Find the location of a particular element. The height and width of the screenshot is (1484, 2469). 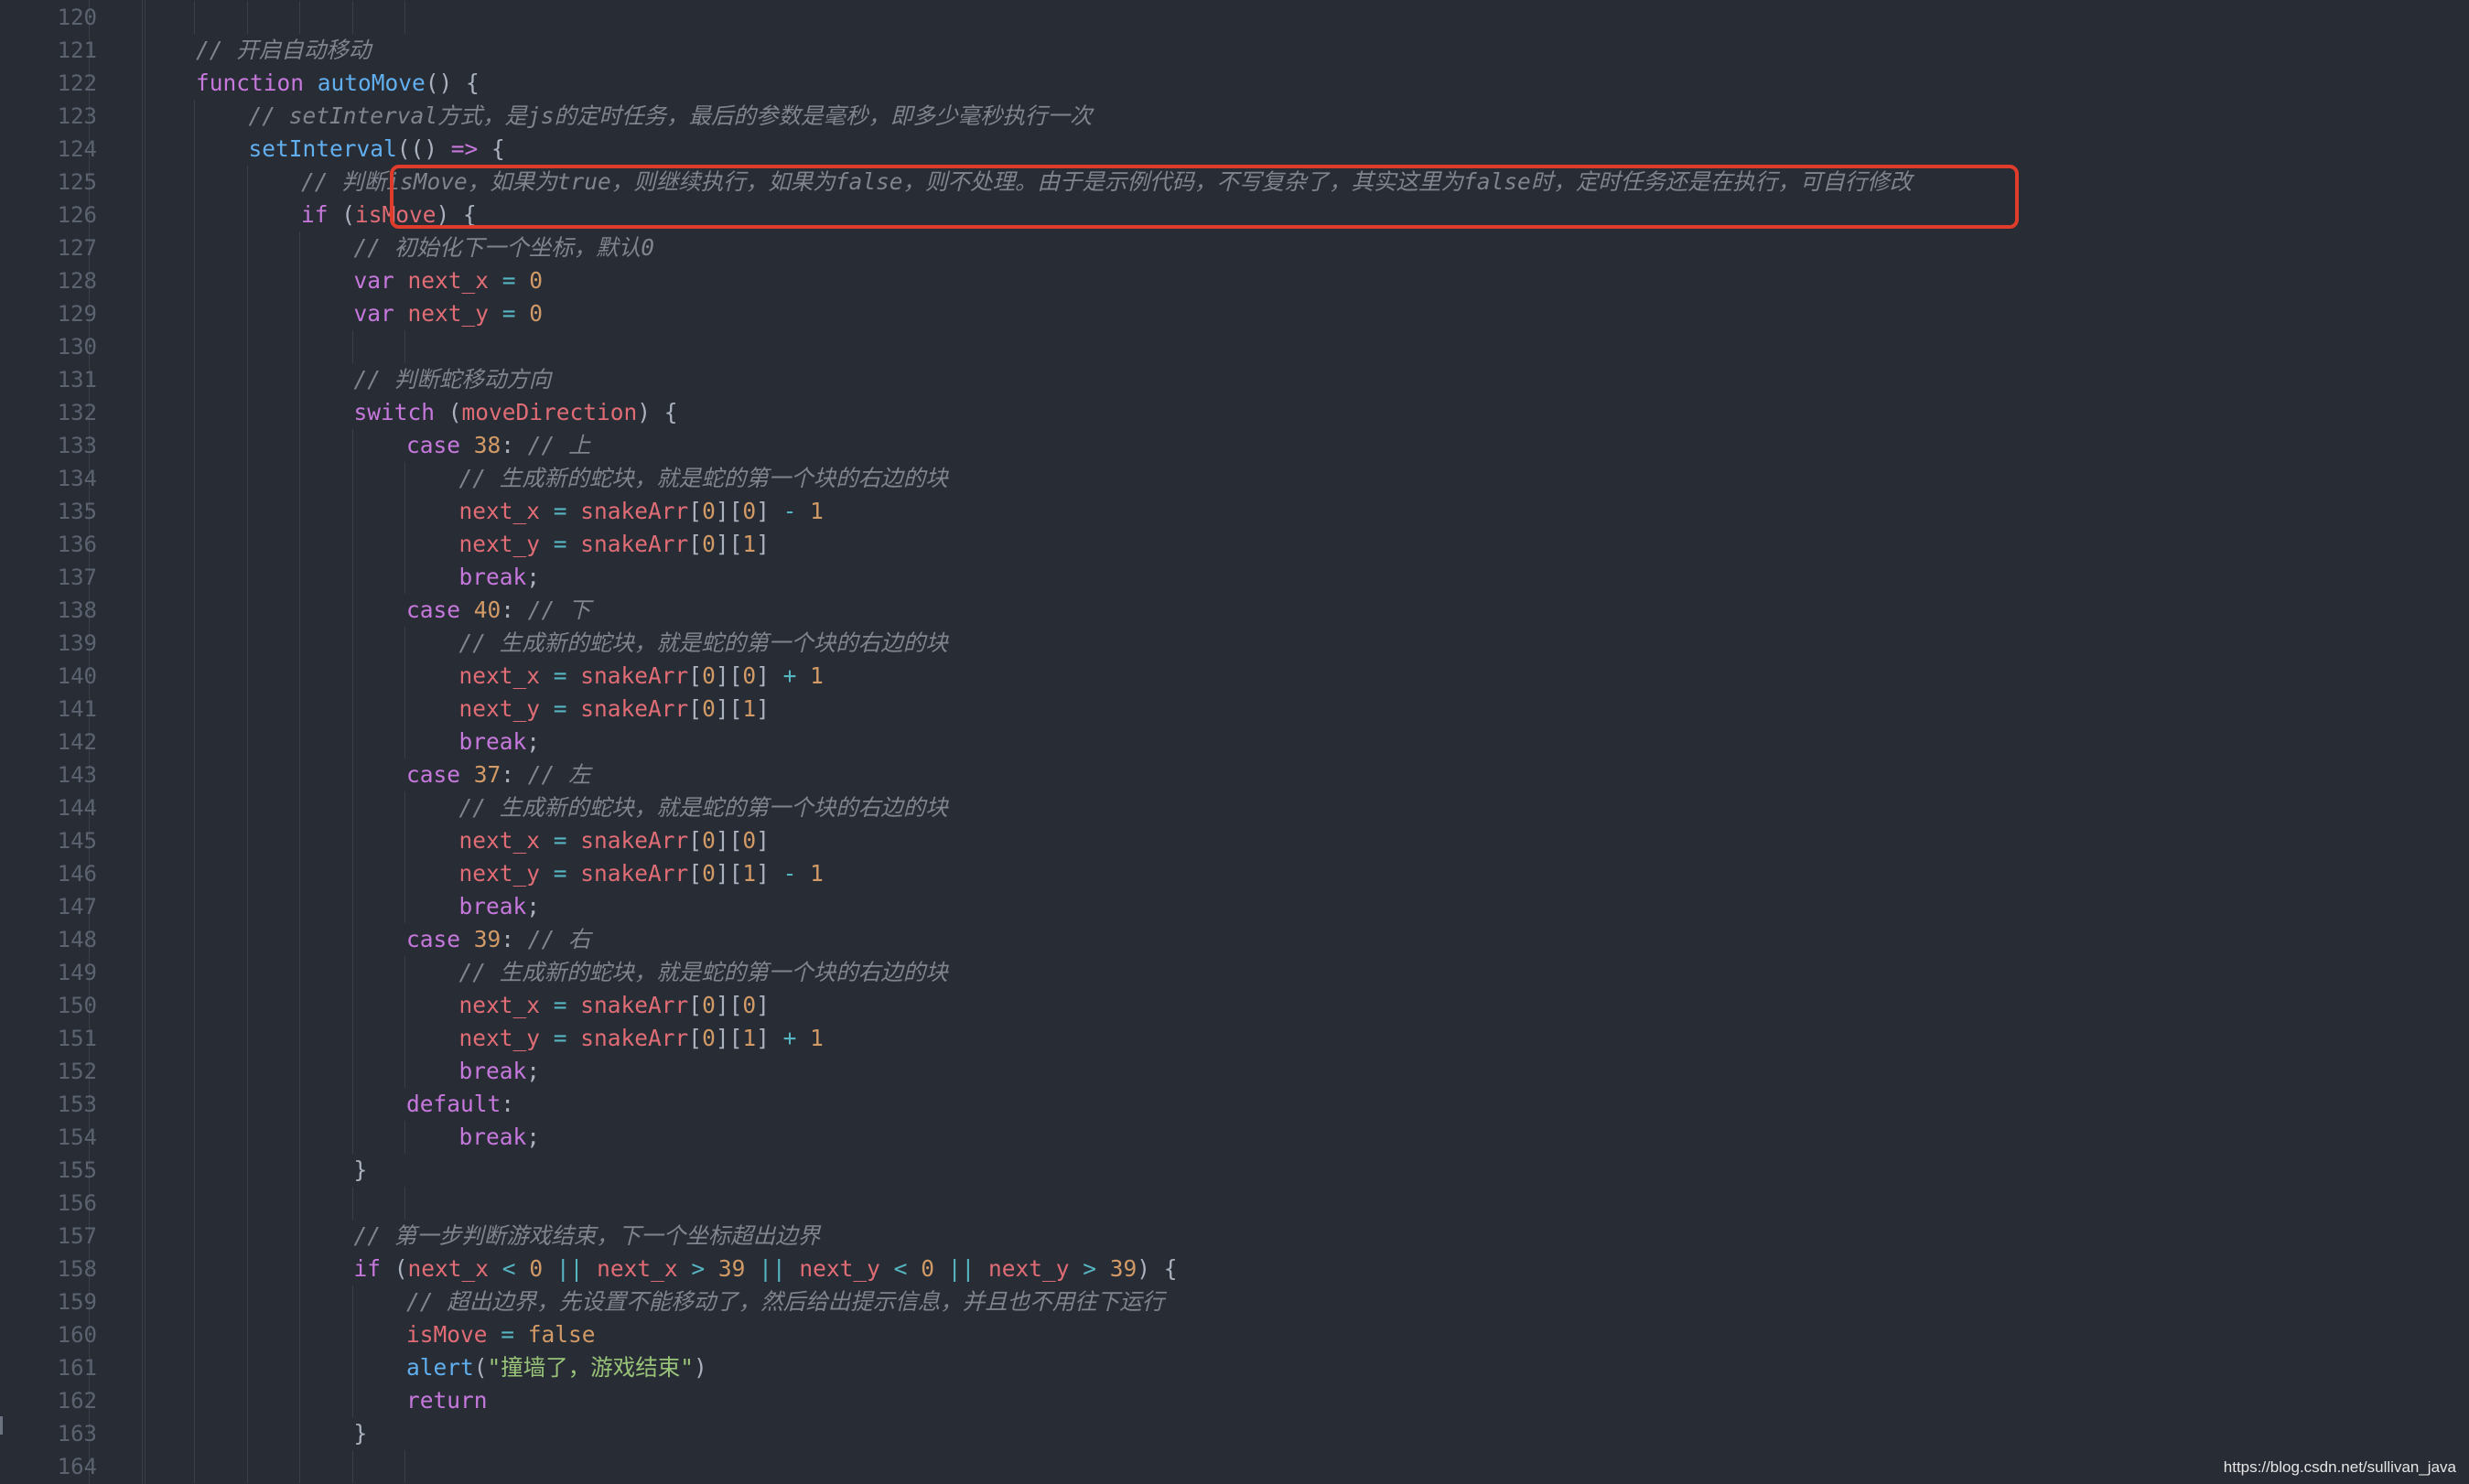

code-token: case is located at coordinates (440, 445).